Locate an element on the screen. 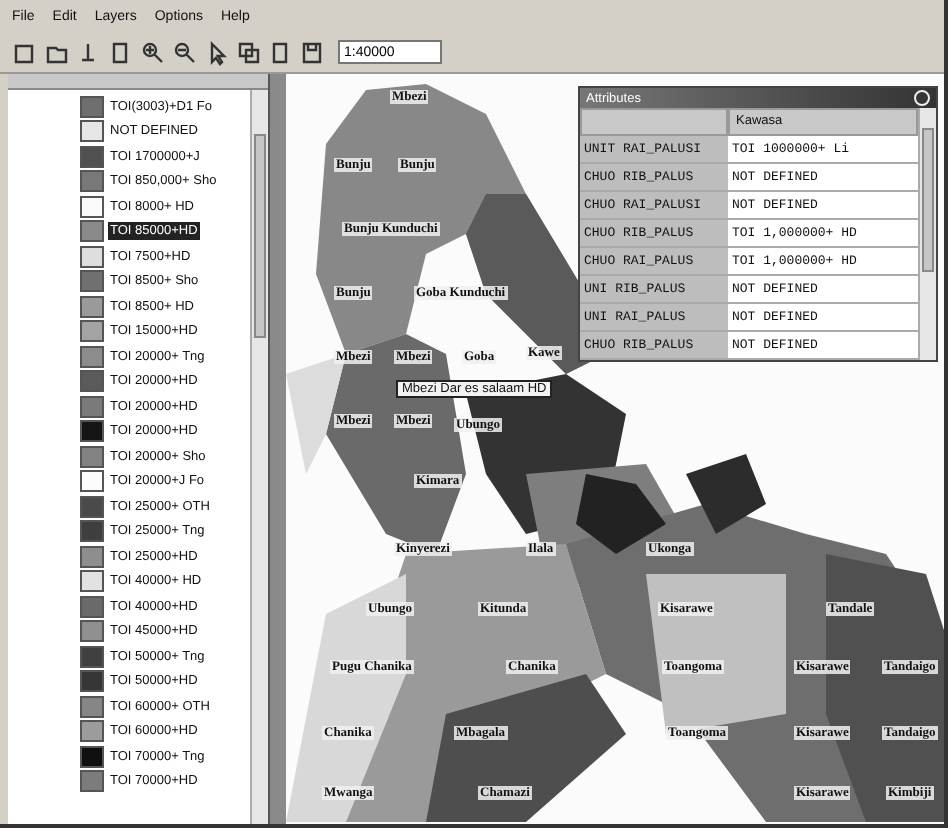 The image size is (948, 828). new-file-icon is located at coordinates (23, 52).